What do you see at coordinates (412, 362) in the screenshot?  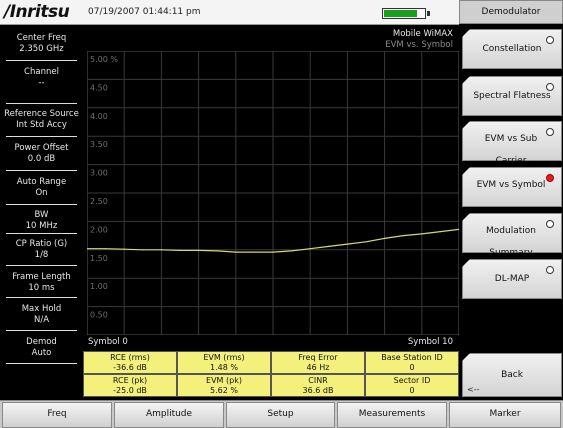 I see `result-base-station-id: Base Station ID 0` at bounding box center [412, 362].